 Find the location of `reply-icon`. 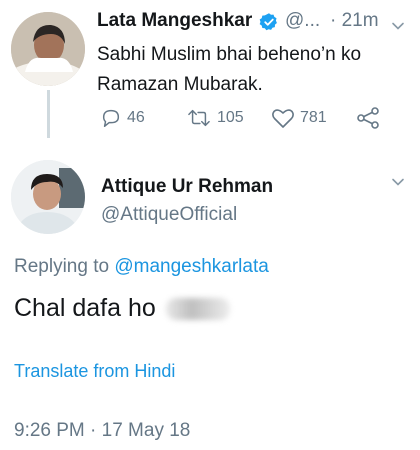

reply-icon is located at coordinates (111, 118).